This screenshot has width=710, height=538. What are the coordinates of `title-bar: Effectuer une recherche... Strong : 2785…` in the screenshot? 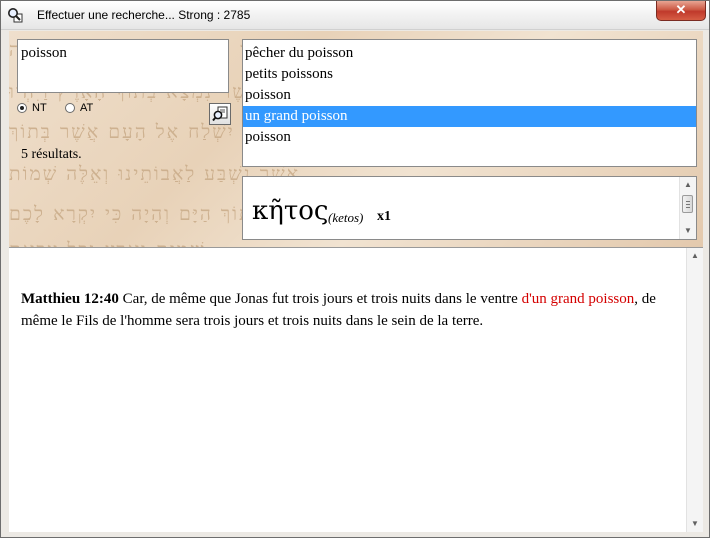 It's located at (355, 15).